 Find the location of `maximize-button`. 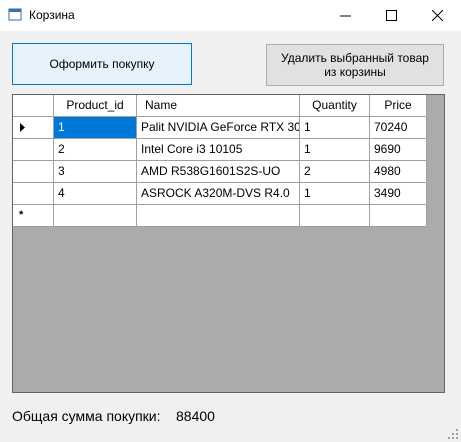

maximize-button is located at coordinates (391, 15).